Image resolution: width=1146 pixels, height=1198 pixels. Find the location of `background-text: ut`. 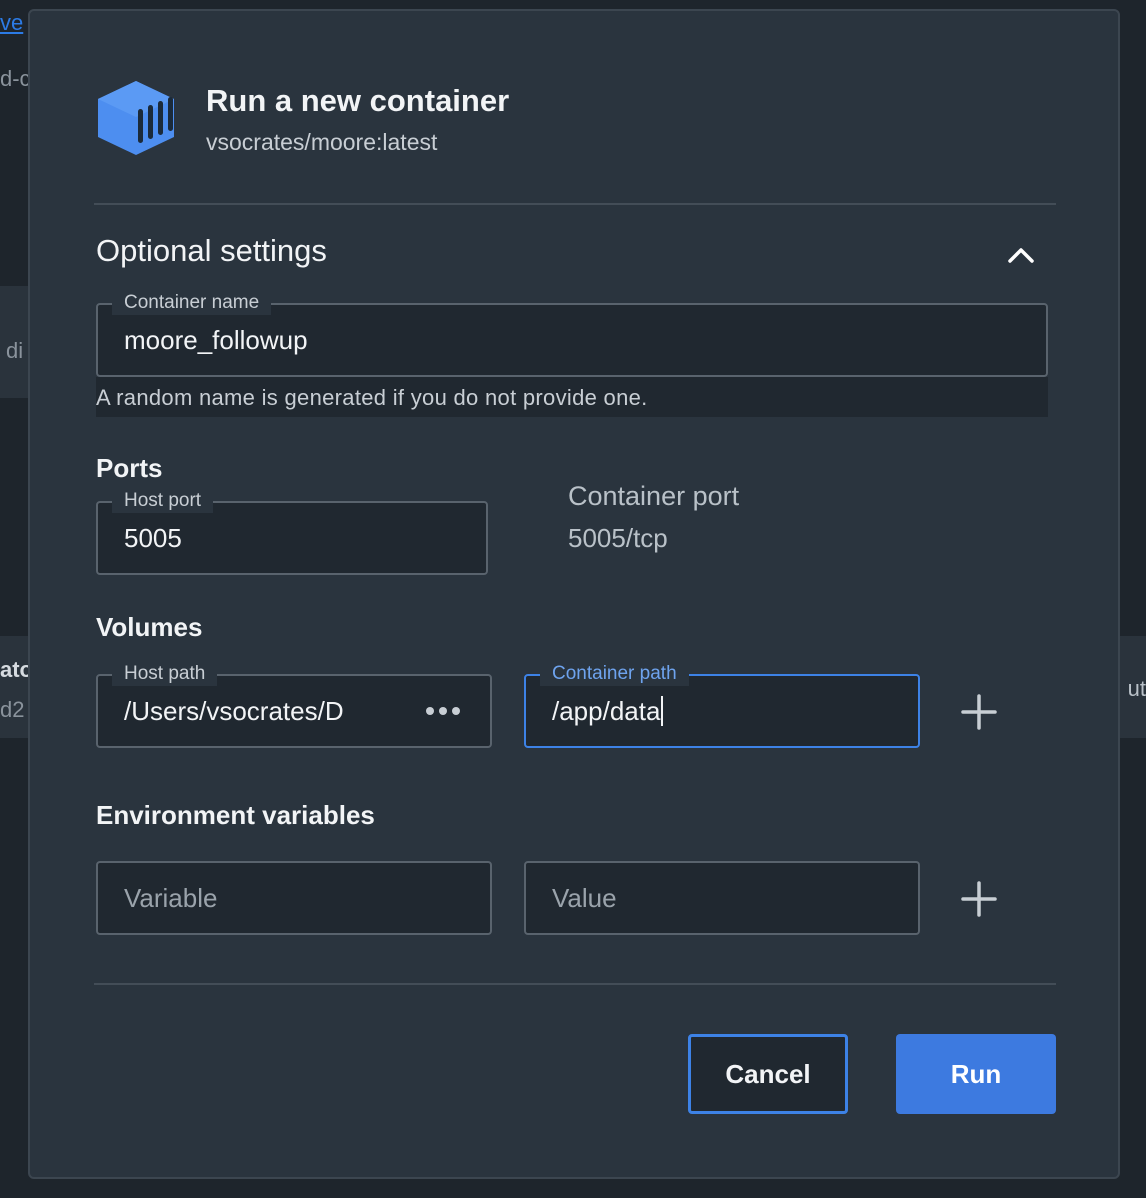

background-text: ut is located at coordinates (1136, 688).